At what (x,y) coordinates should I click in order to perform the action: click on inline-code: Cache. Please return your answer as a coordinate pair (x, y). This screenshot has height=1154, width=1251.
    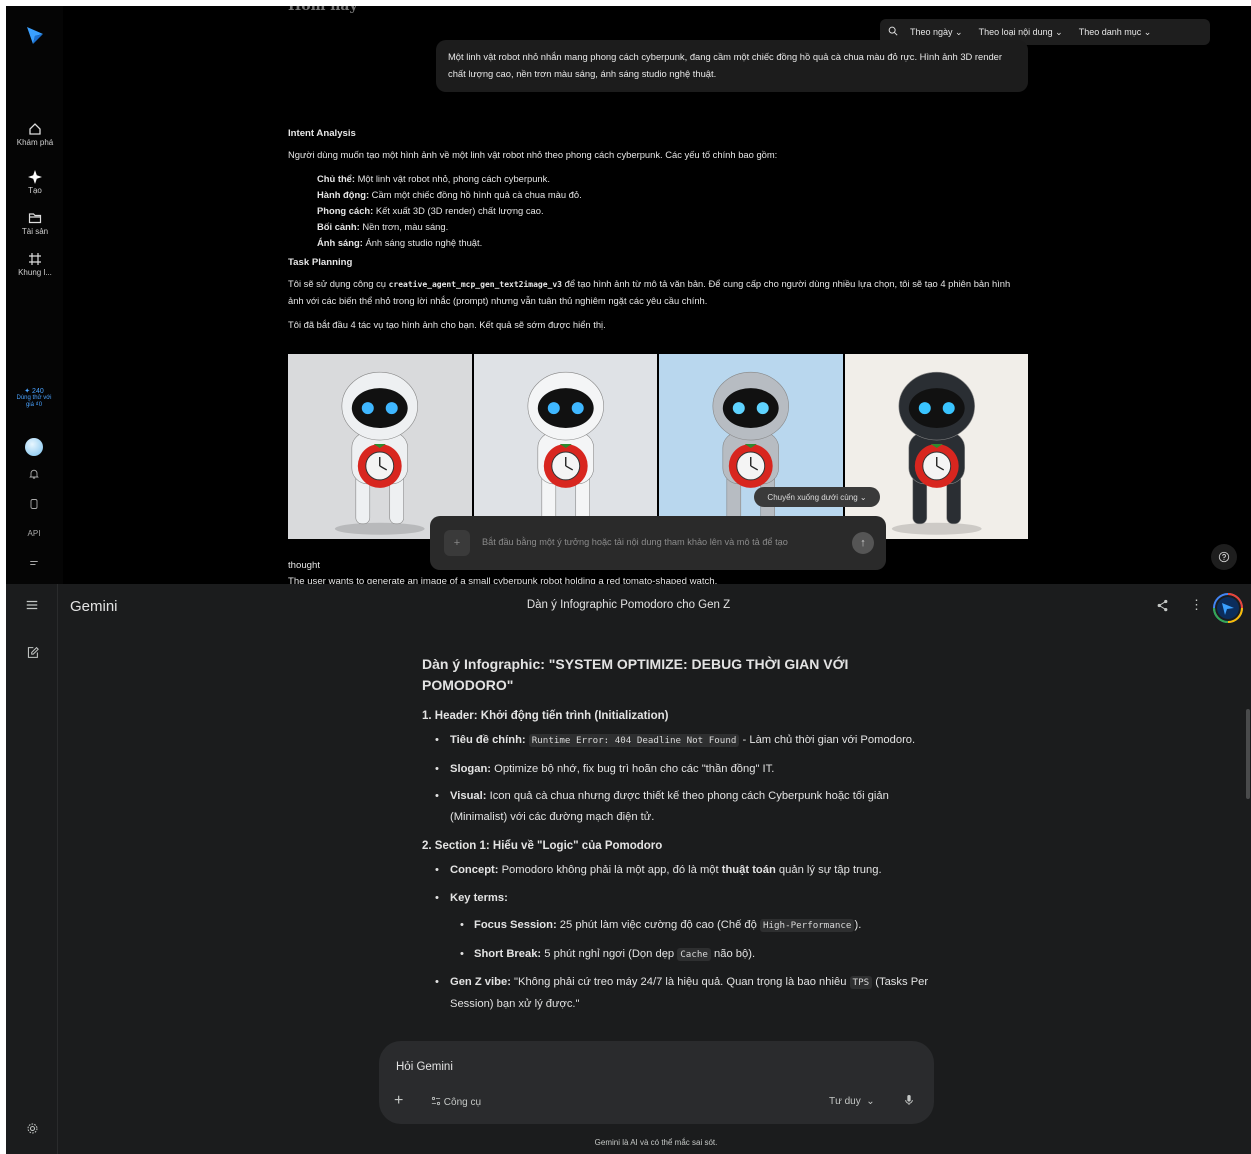
    Looking at the image, I should click on (694, 954).